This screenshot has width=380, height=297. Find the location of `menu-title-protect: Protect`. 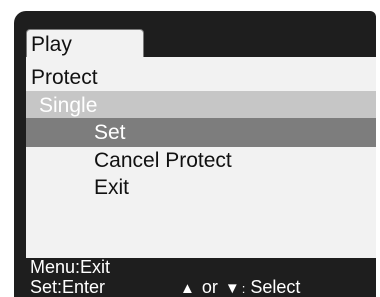

menu-title-protect: Protect is located at coordinates (201, 77).